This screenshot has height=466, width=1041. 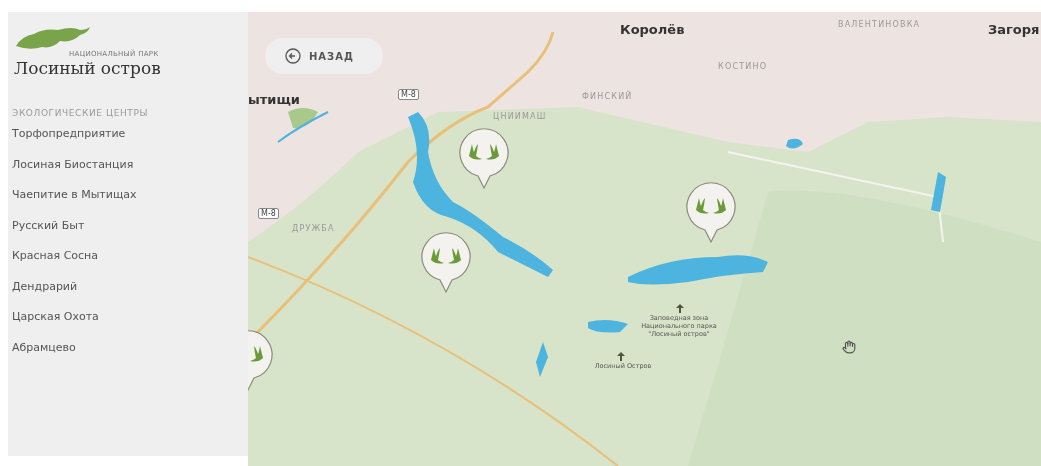 What do you see at coordinates (128, 171) in the screenshot?
I see `sidebar-item: Лосиная Биостанция` at bounding box center [128, 171].